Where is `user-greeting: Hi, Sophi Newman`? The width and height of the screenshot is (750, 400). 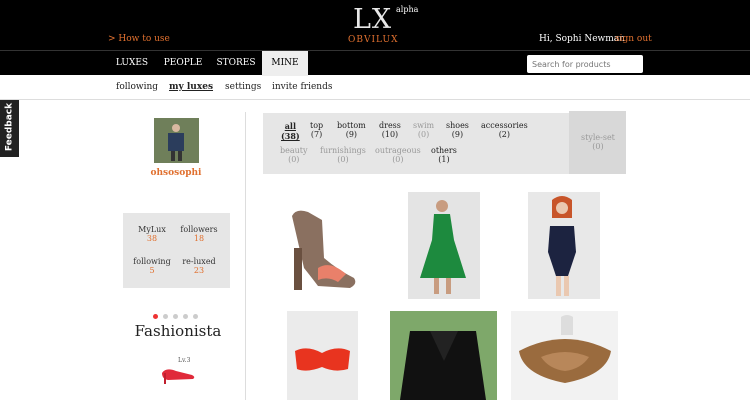 user-greeting: Hi, Sophi Newman is located at coordinates (582, 39).